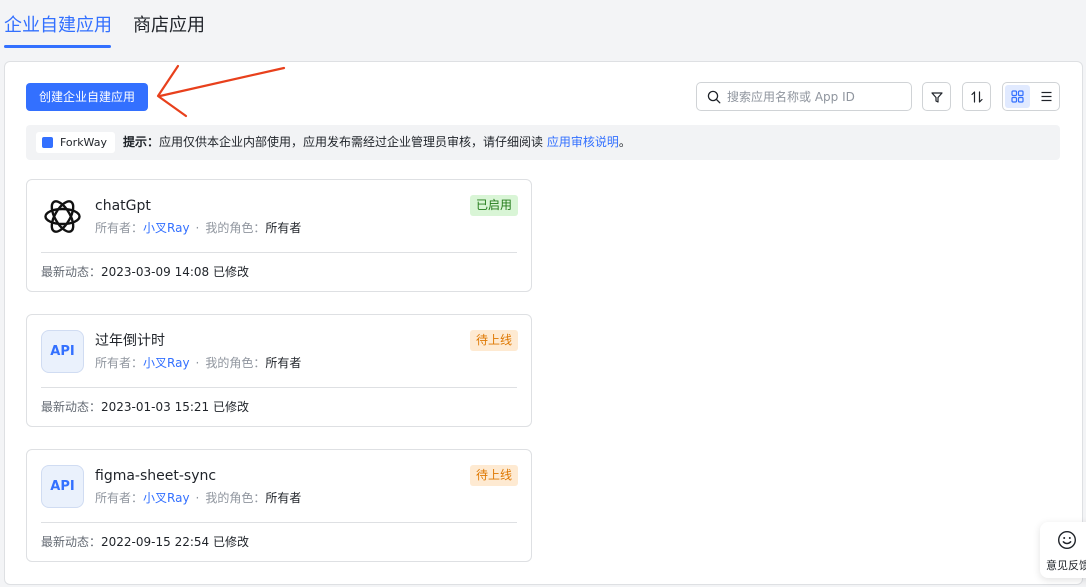 This screenshot has height=587, width=1086. I want to click on app-name: 过年倒计时, so click(130, 341).